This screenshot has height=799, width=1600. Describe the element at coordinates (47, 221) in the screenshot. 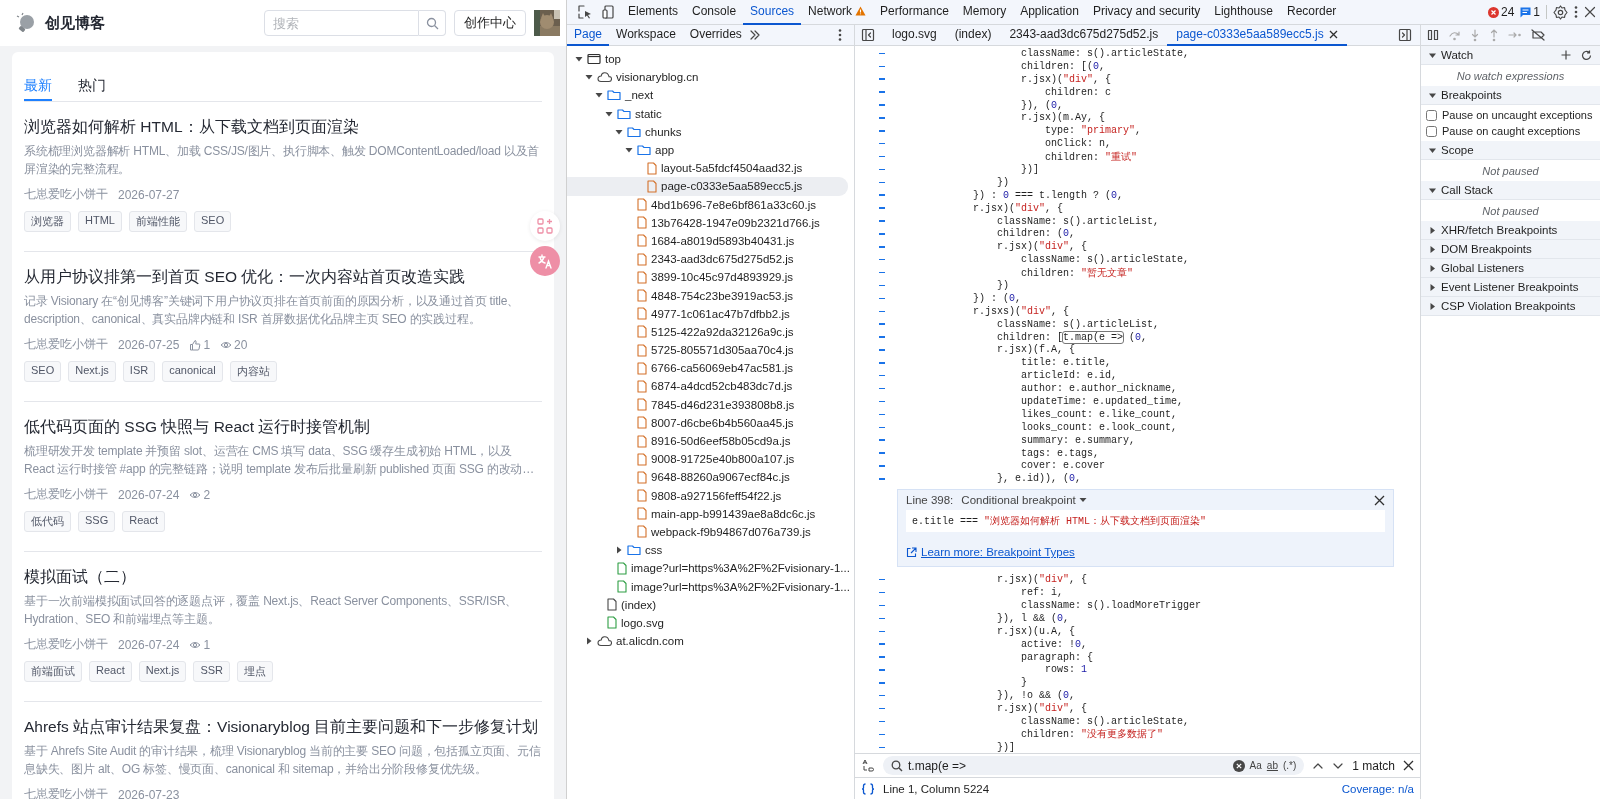

I see `tag: 浏览器` at that location.